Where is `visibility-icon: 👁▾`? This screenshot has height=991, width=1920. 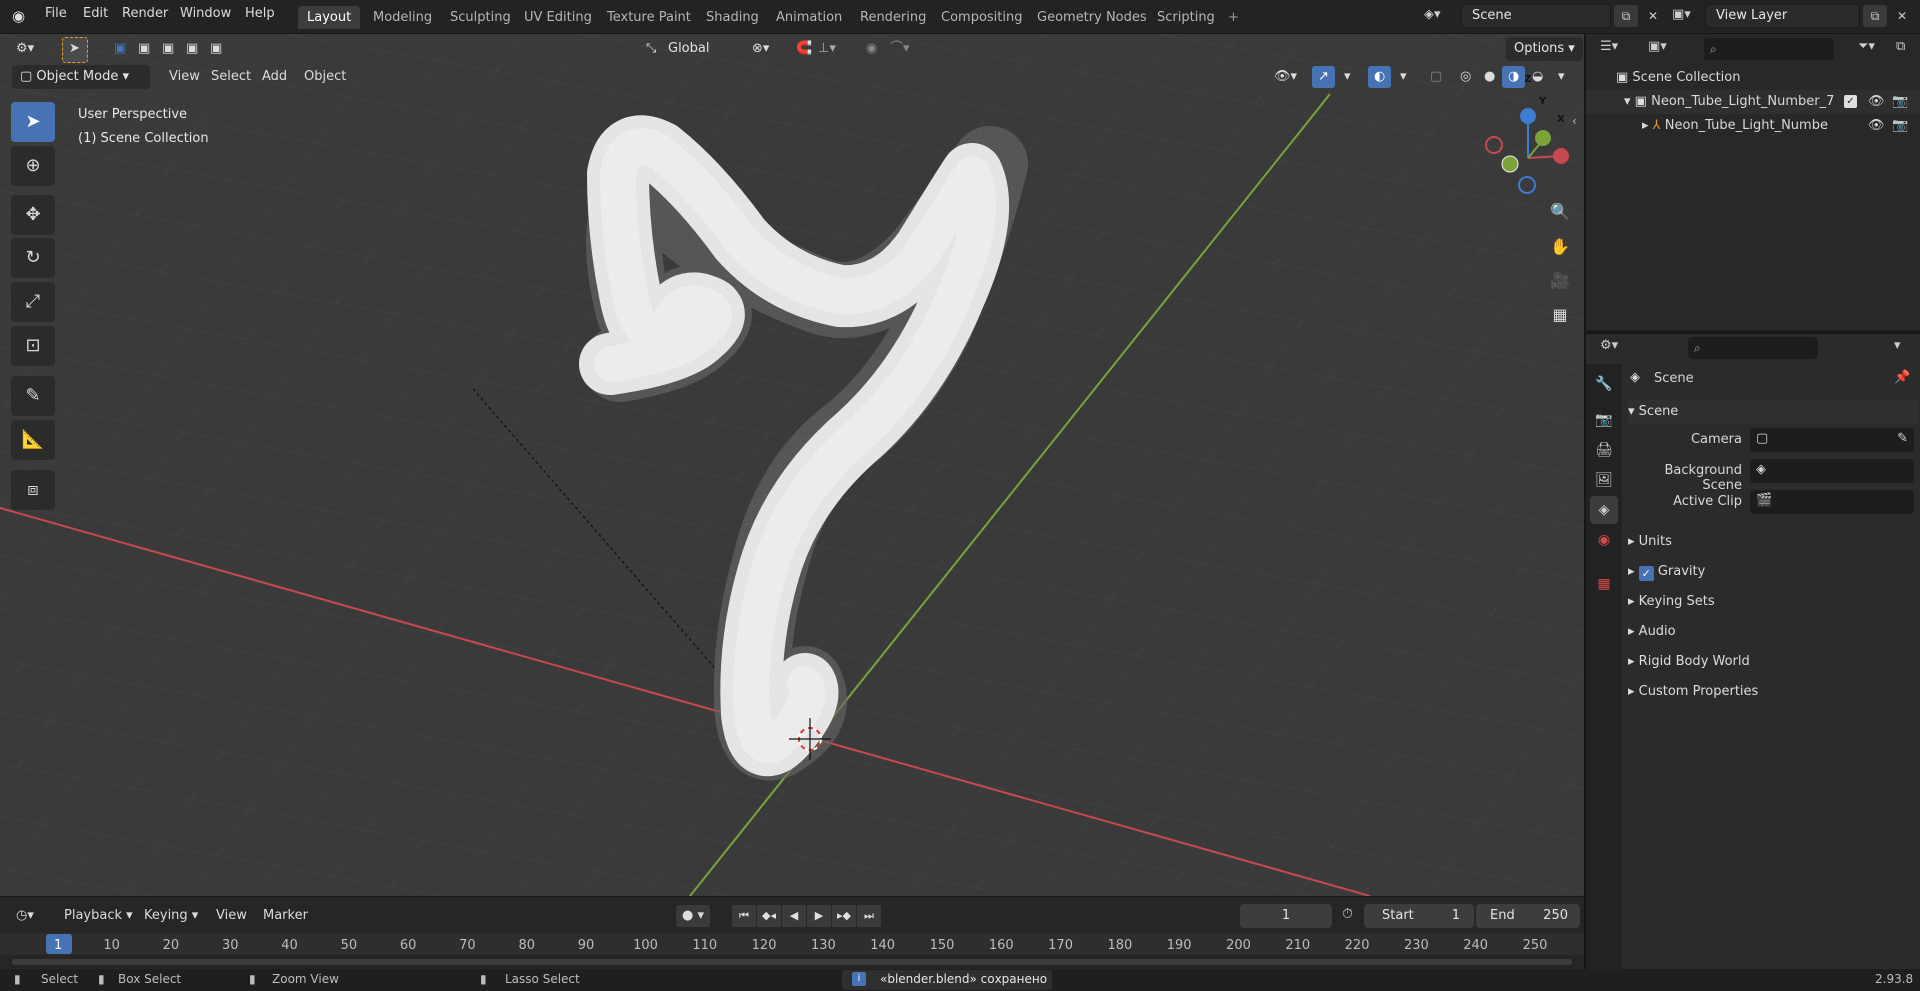 visibility-icon: 👁▾ is located at coordinates (1285, 77).